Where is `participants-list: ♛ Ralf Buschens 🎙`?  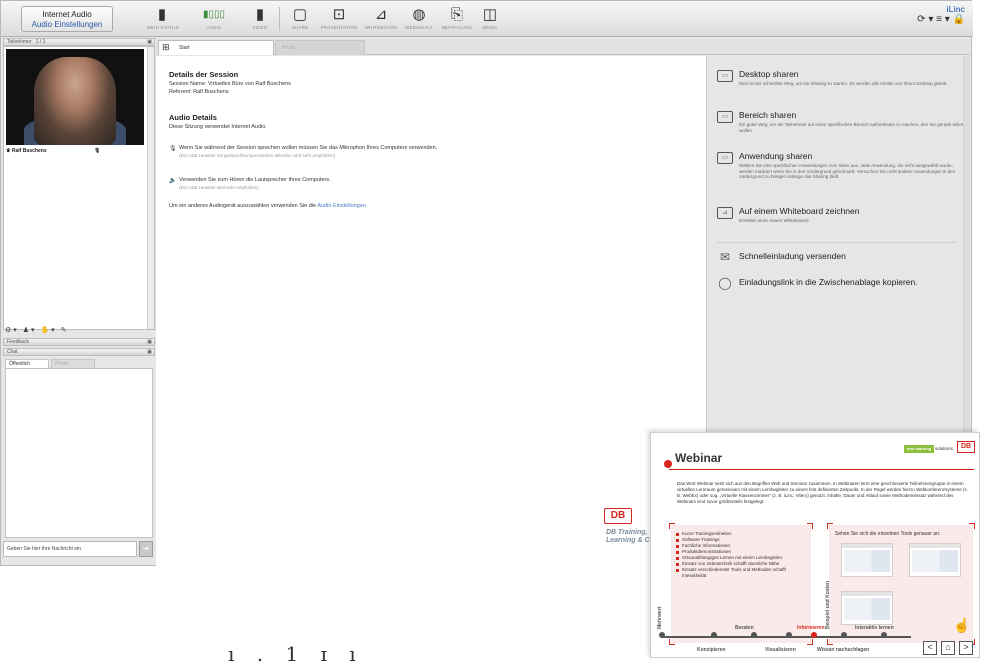
participants-list: ♛ Ralf Buschens 🎙 is located at coordinates (79, 188).